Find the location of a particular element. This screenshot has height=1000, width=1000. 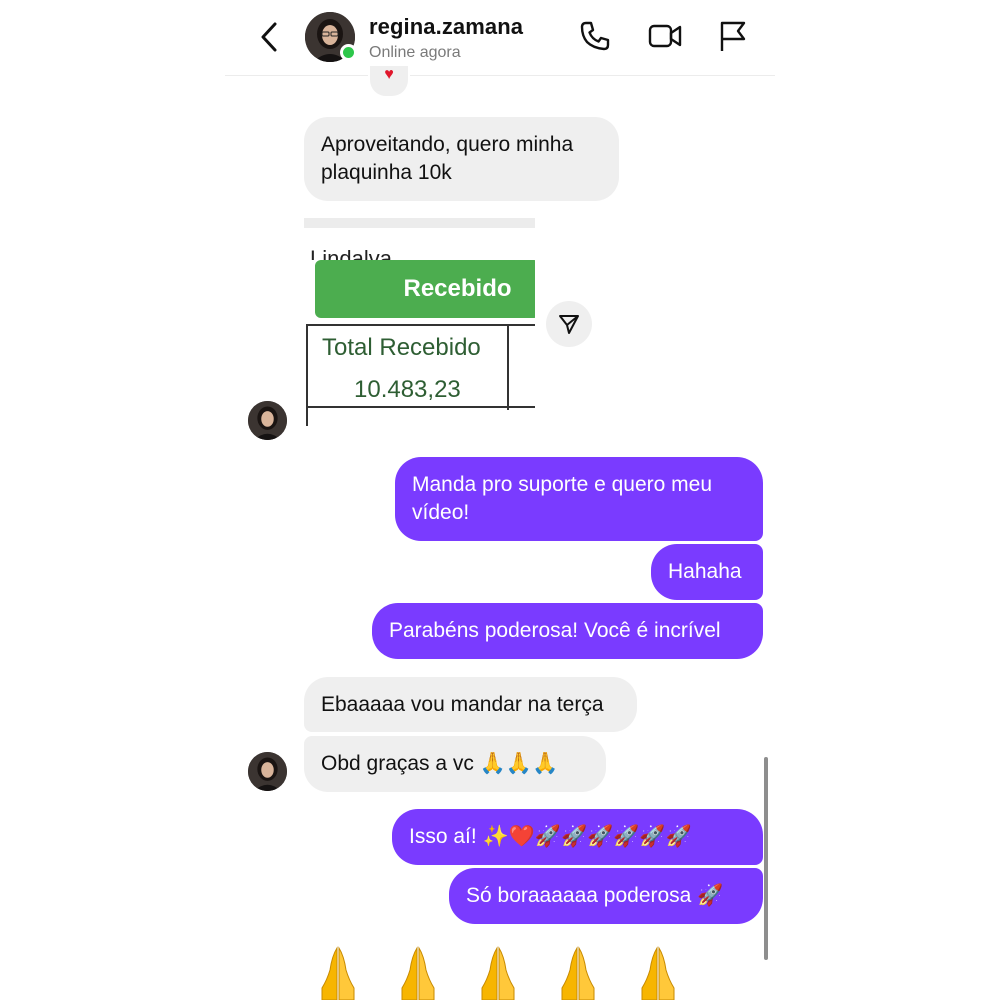

message-text: Isso aí! ✨❤️🚀🚀🚀🚀🚀🚀 is located at coordinates (550, 836).